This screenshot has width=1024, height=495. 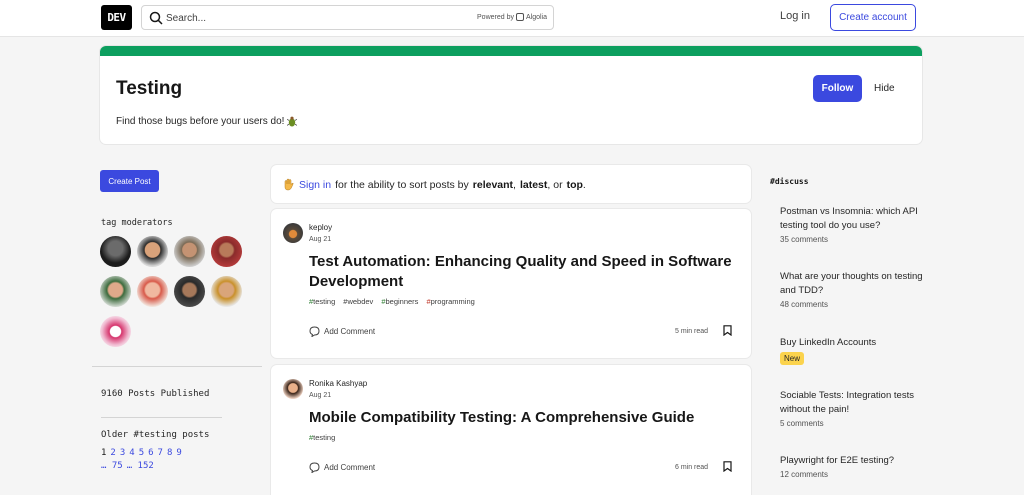 What do you see at coordinates (519, 17) in the screenshot?
I see `algolia-icon` at bounding box center [519, 17].